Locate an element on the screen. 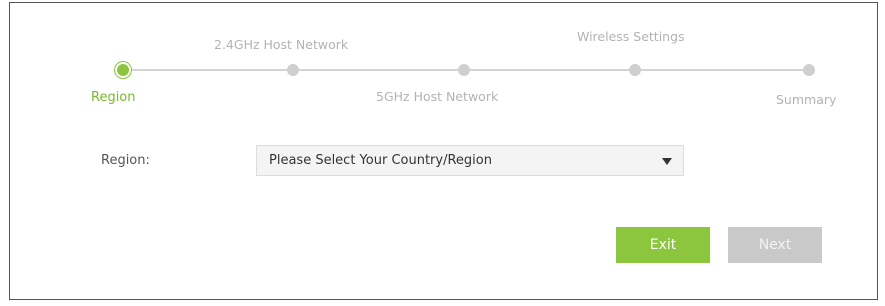 The width and height of the screenshot is (885, 306). step-label-summary: Summary is located at coordinates (806, 99).